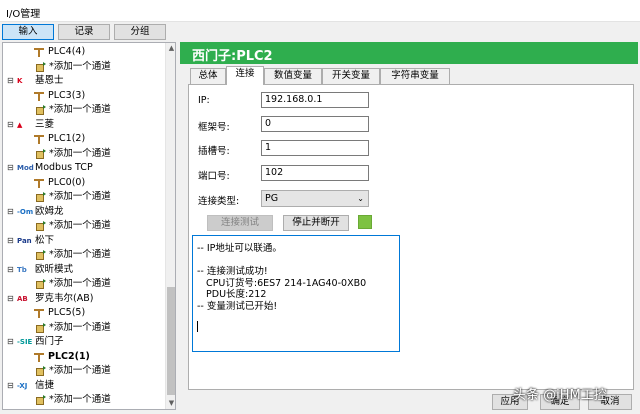 This screenshot has height=414, width=640. I want to click on tree-brand-rockwell: ⊟ AB 罗克韦尔(AB), so click(84, 299).